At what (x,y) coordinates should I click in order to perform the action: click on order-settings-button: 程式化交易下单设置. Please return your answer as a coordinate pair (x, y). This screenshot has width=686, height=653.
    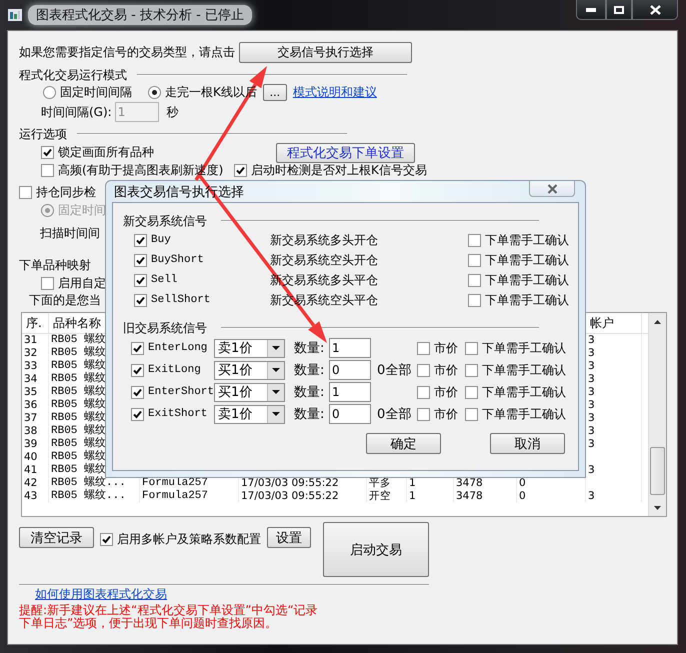
    Looking at the image, I should click on (345, 152).